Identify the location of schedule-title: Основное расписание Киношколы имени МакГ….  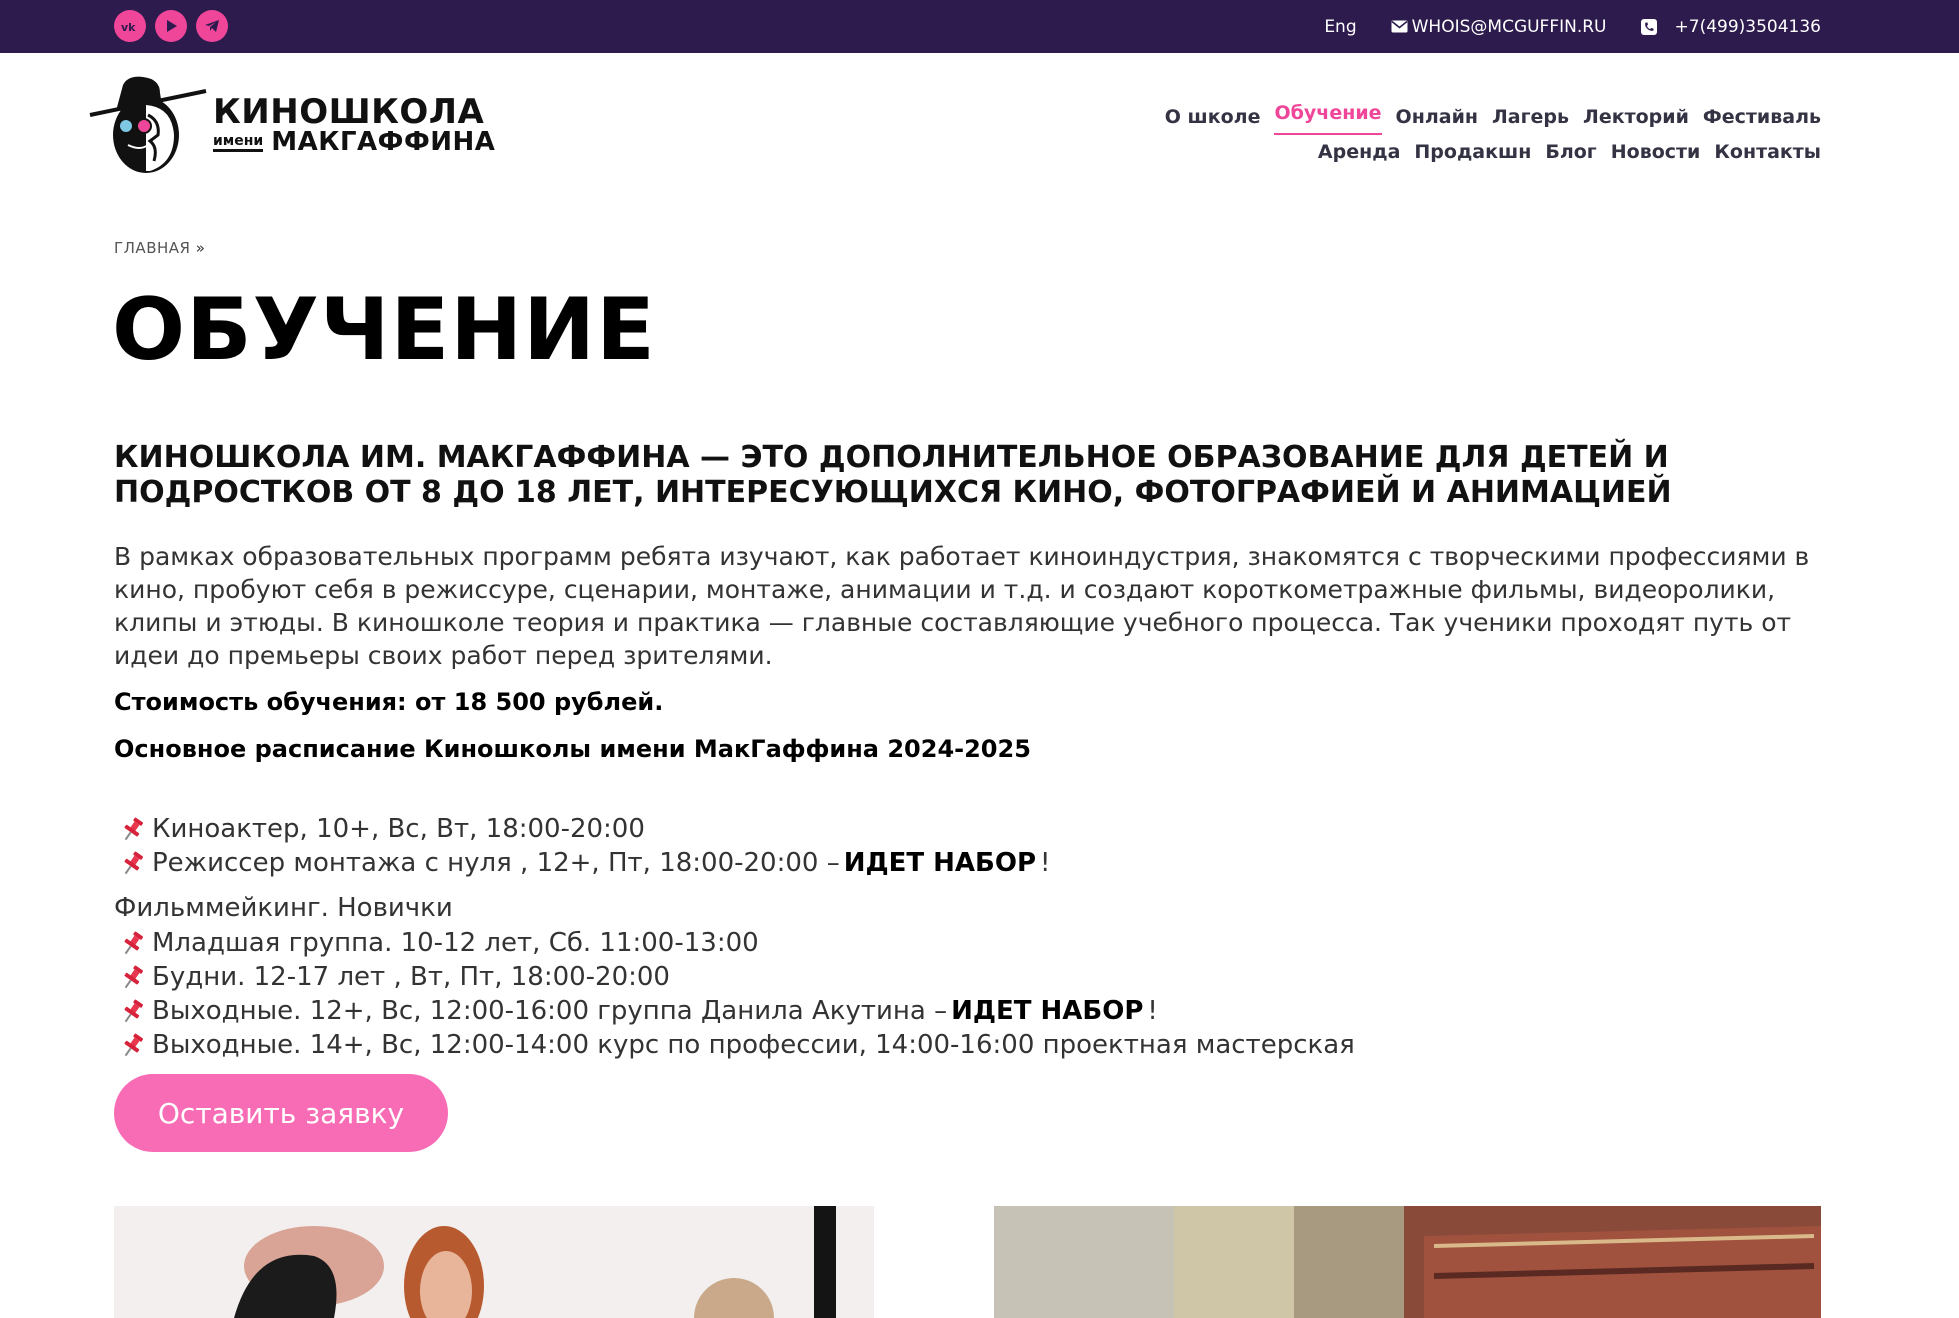
(572, 749).